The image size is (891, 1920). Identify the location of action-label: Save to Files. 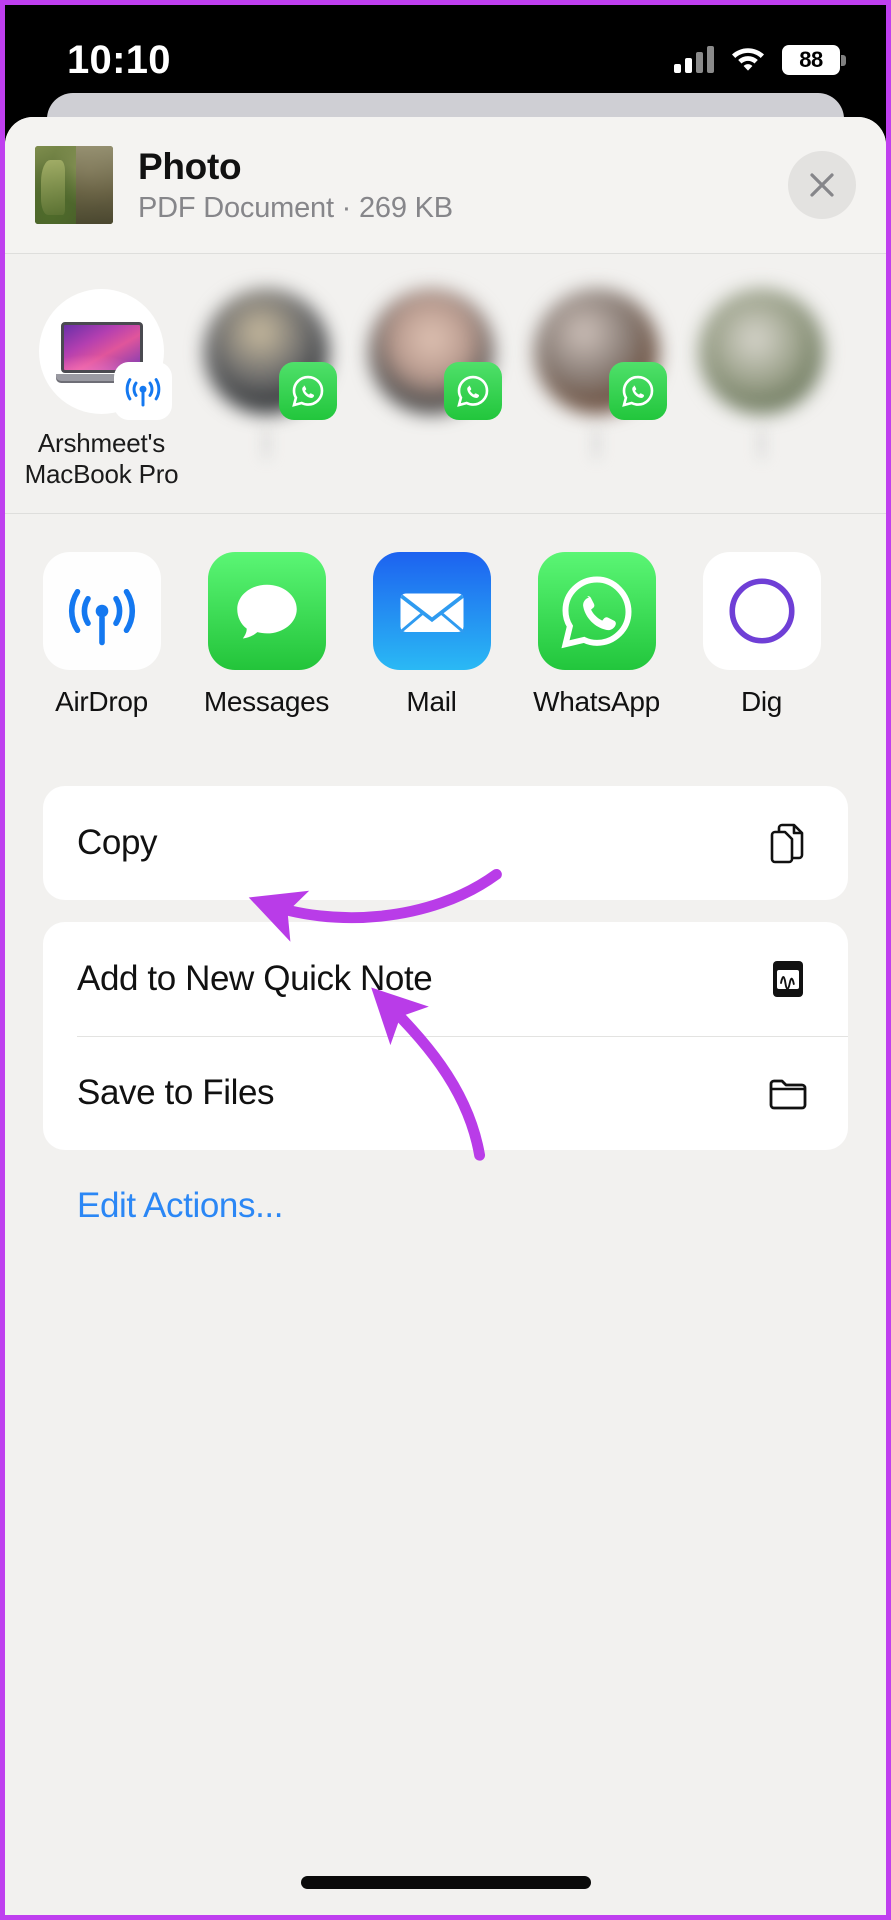
(176, 1092).